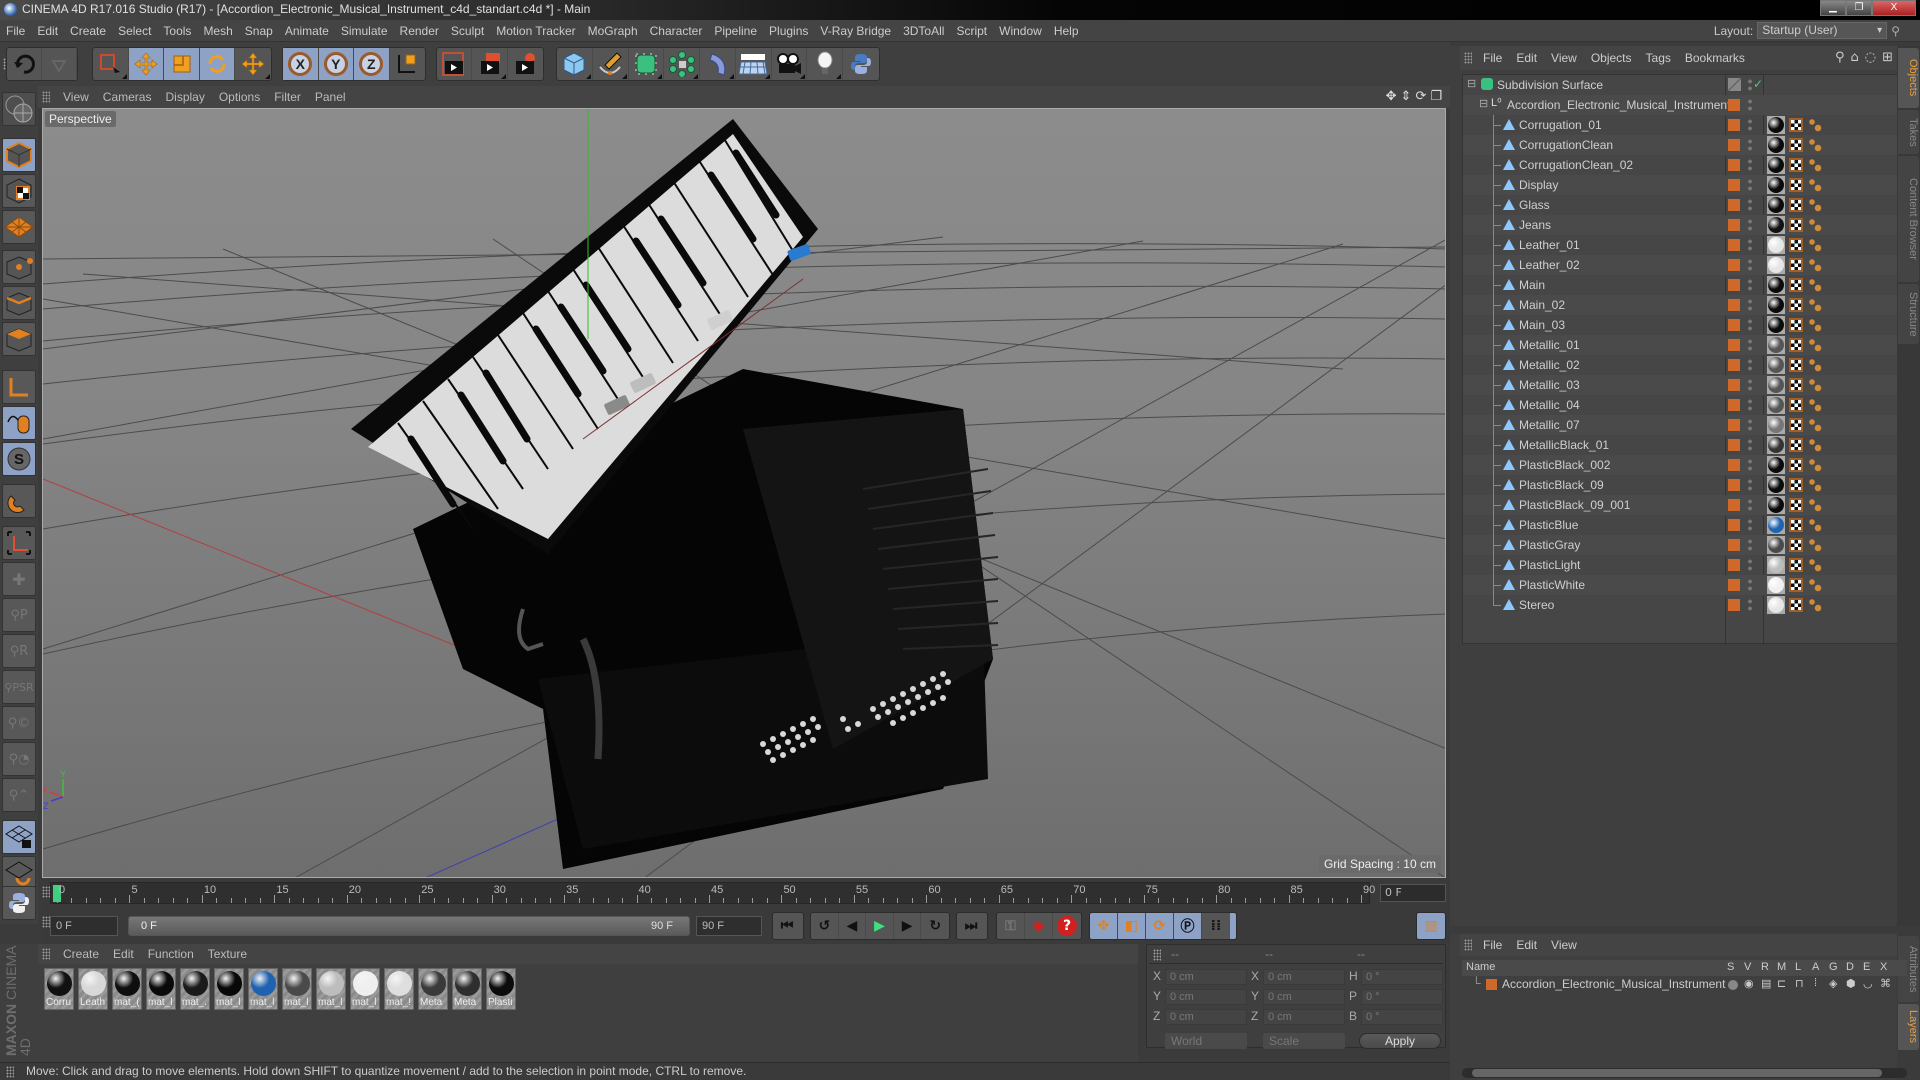 This screenshot has width=1920, height=1080. What do you see at coordinates (1781, 983) in the screenshot?
I see `manager-tree-icon: ⊏` at bounding box center [1781, 983].